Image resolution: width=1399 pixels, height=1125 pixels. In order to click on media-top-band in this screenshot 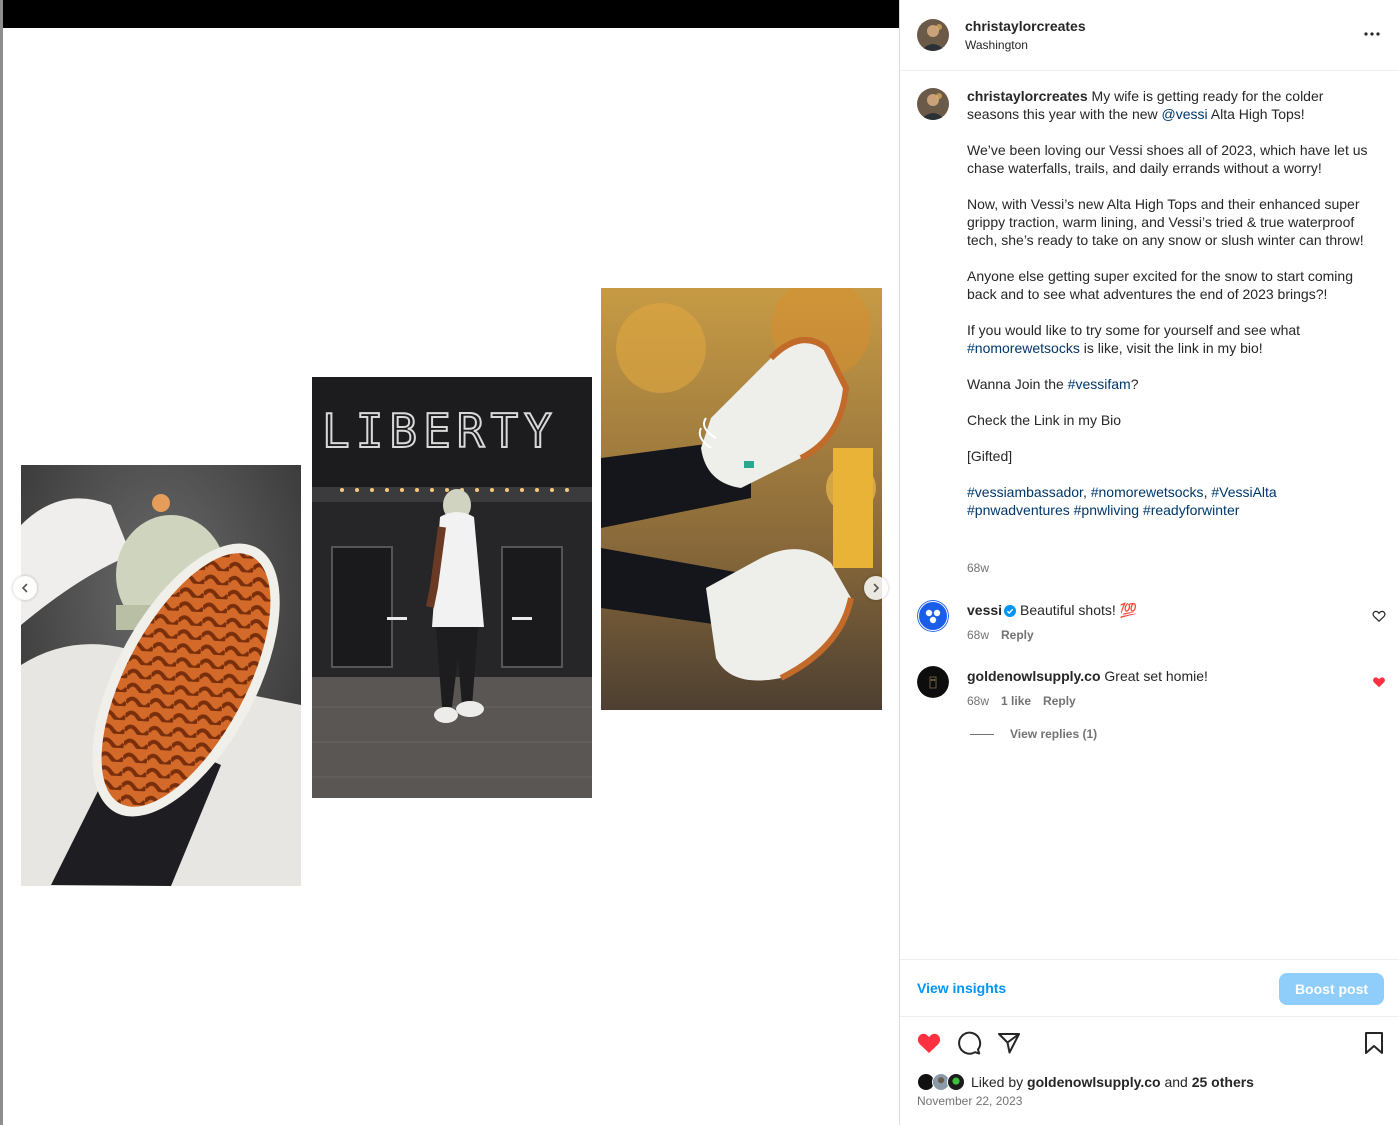, I will do `click(451, 14)`.